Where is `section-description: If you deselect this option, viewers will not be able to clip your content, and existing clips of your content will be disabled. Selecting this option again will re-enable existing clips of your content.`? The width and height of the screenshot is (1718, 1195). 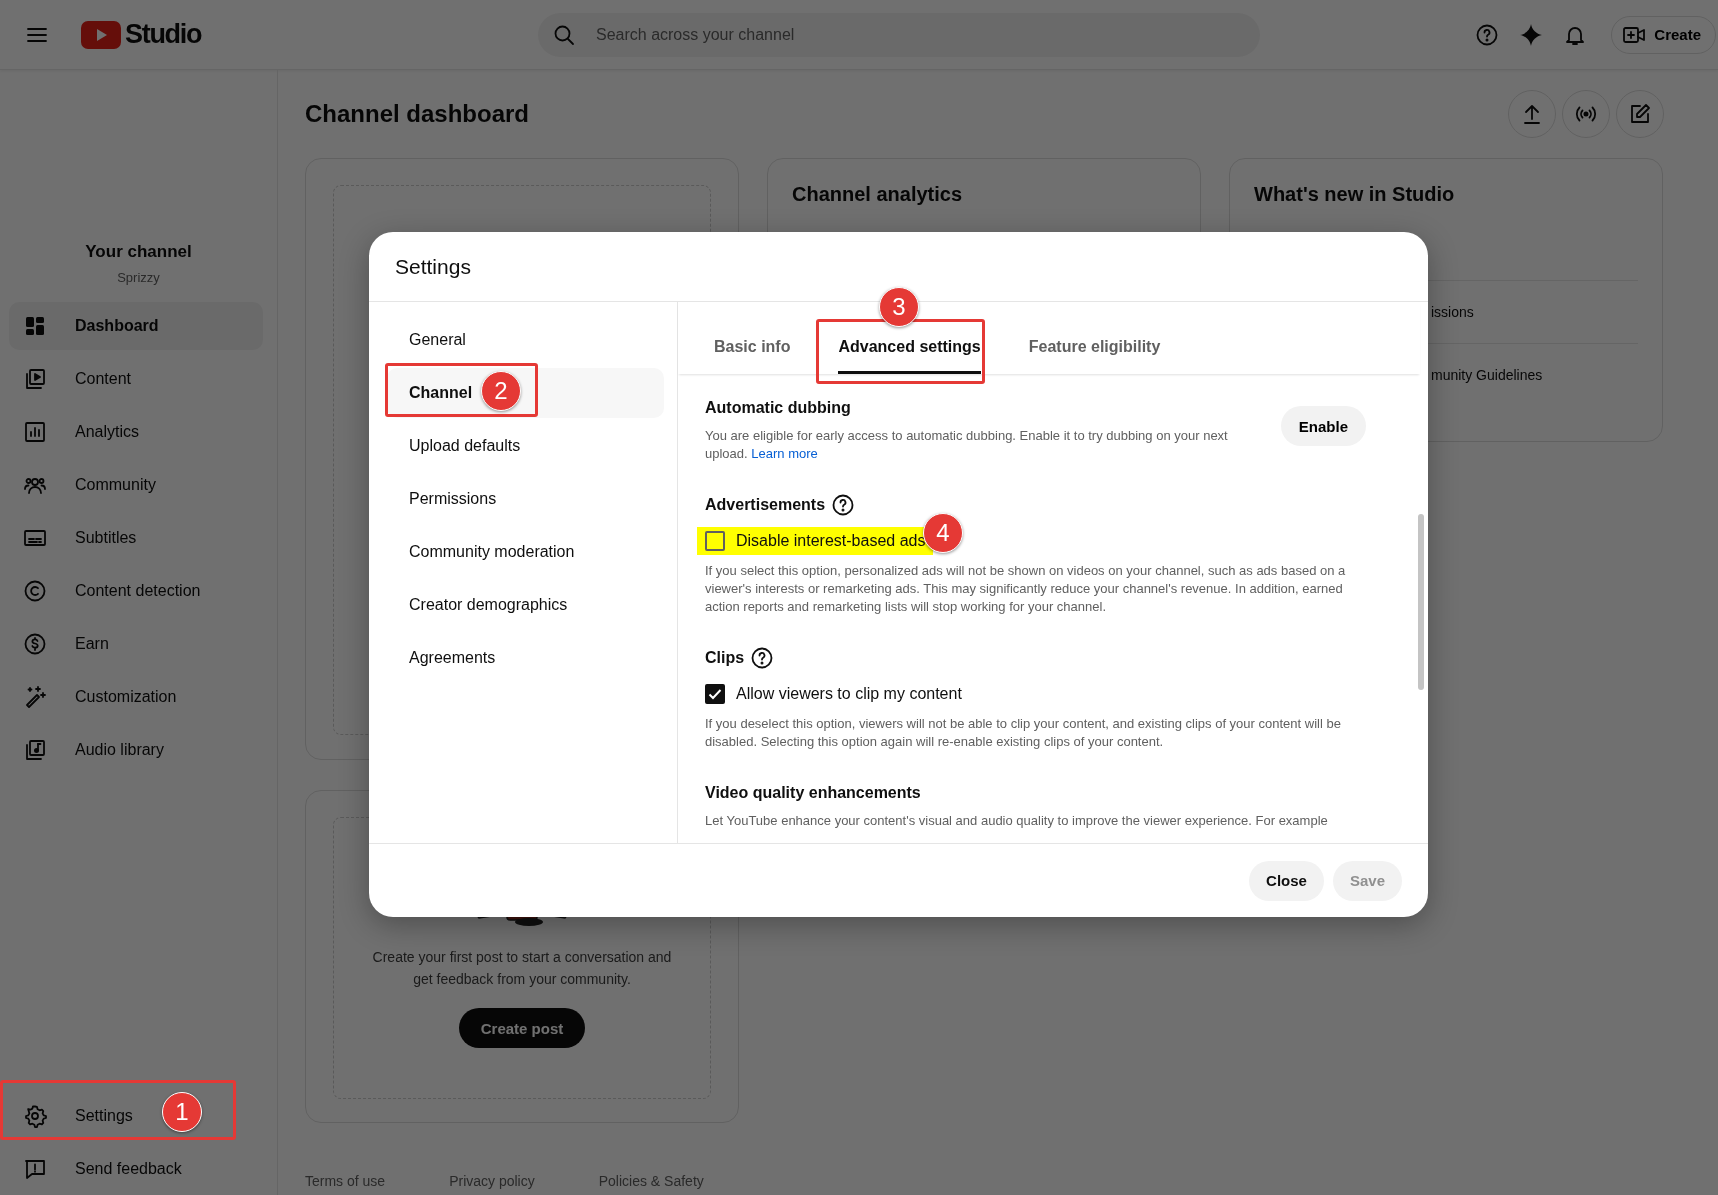
section-description: If you deselect this option, viewers will not be able to clip your content, and existing clips of your content will be disabled. Selecting this option again will re-enable existing clips of your content. is located at coordinates (1023, 733).